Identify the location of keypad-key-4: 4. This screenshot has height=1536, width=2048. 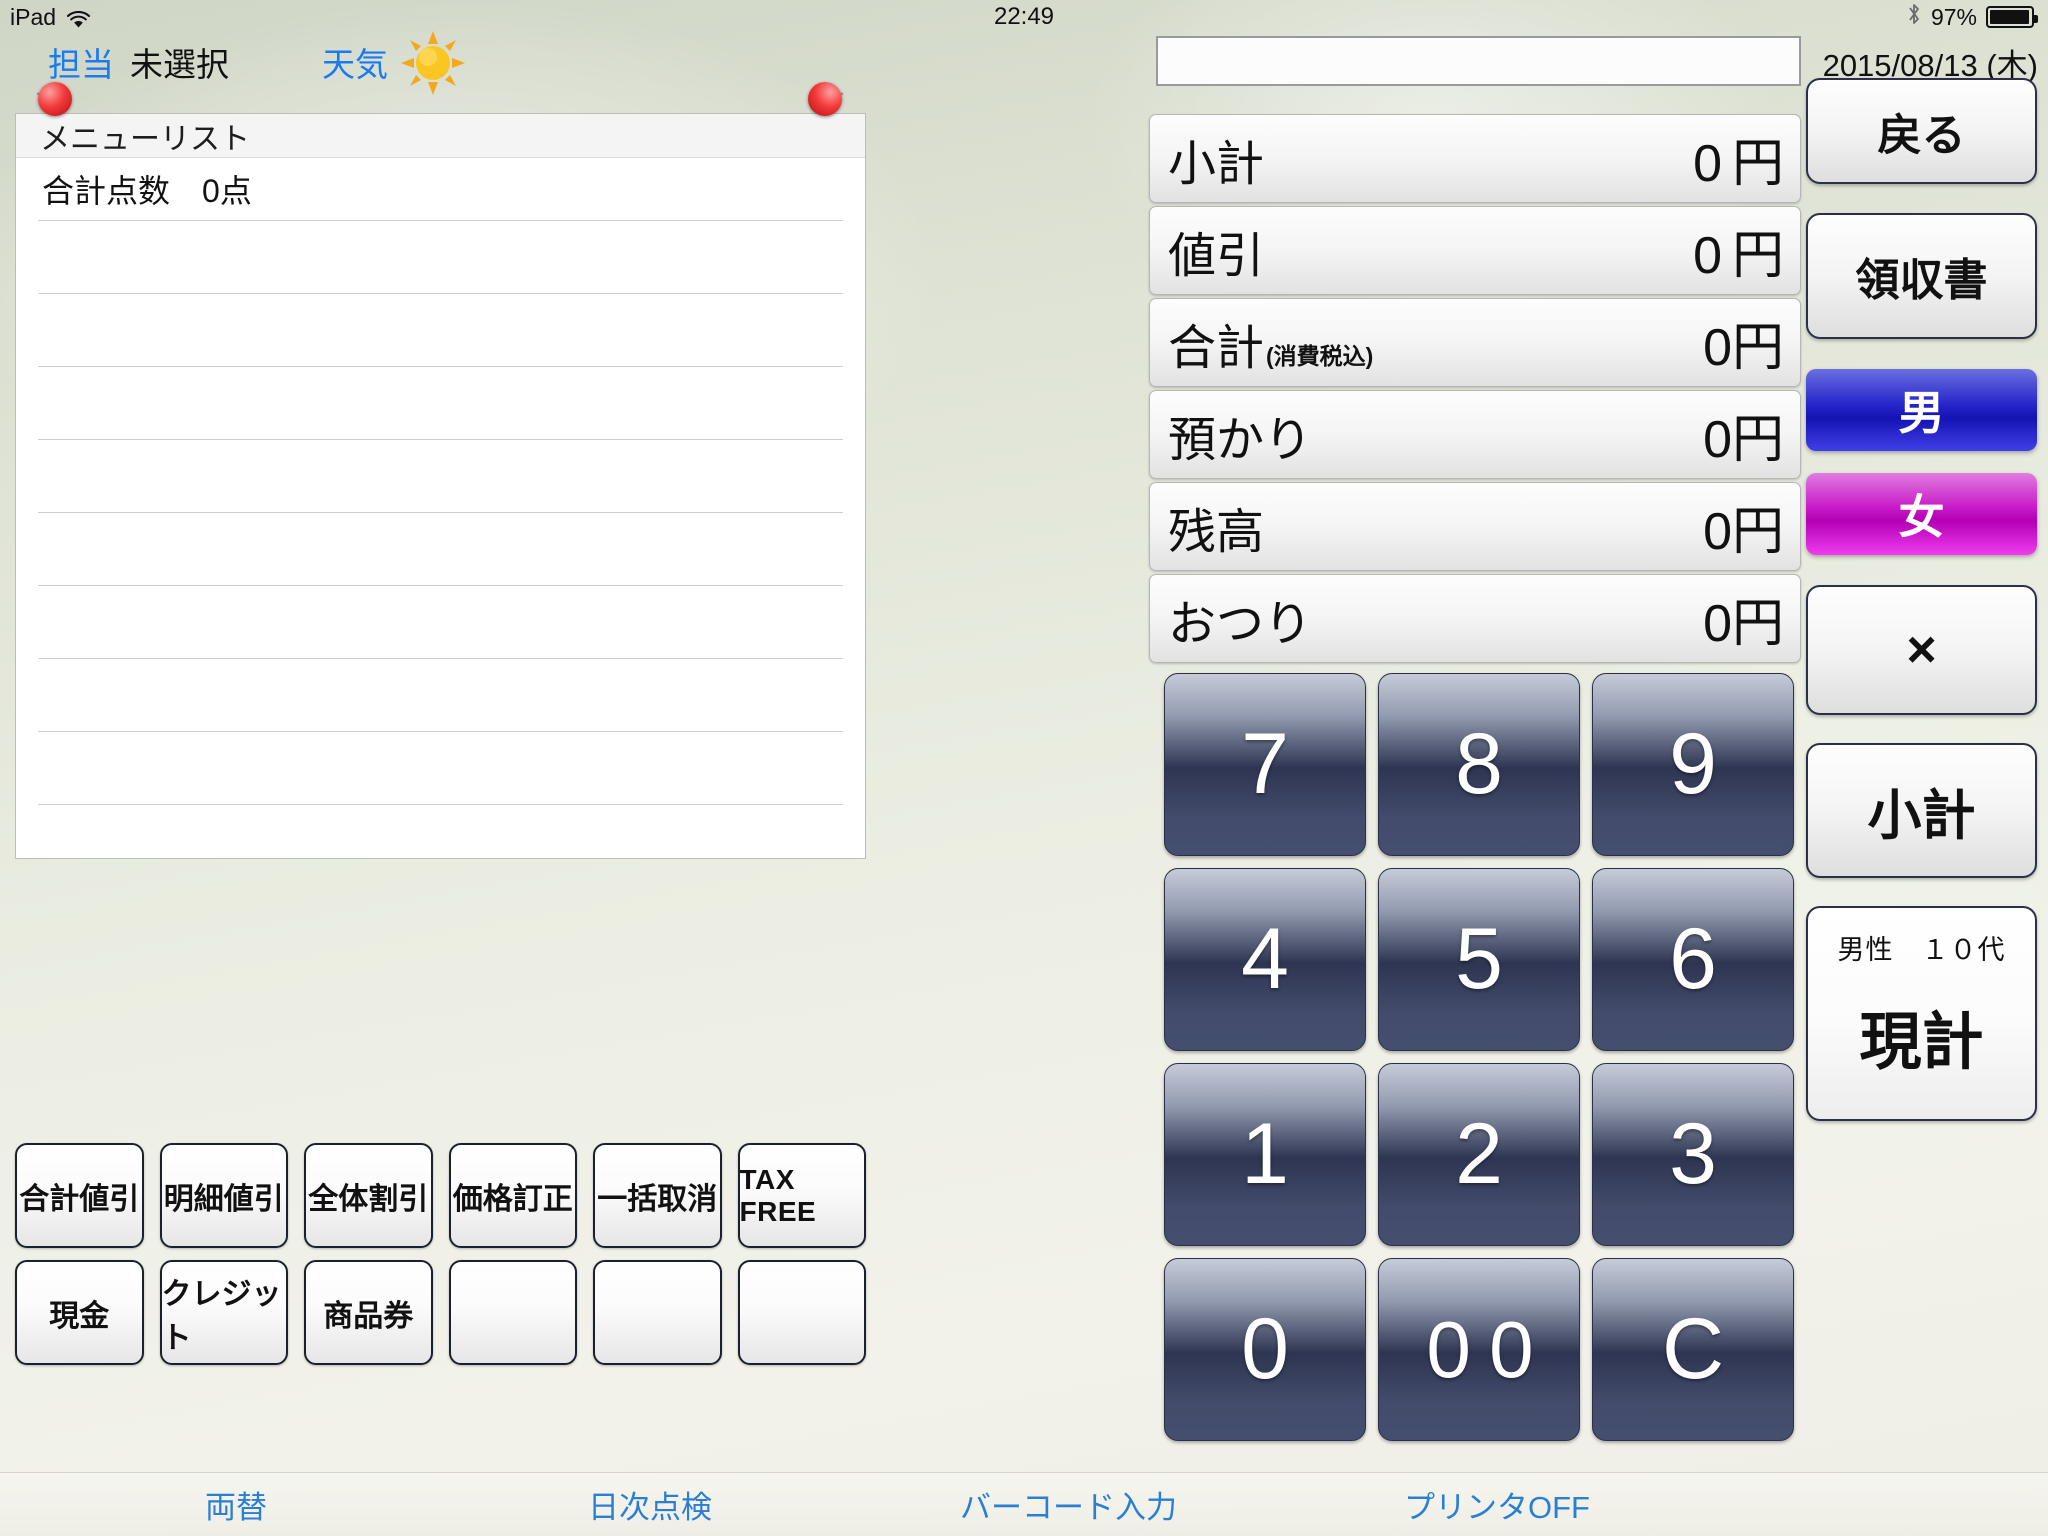
(1265, 959).